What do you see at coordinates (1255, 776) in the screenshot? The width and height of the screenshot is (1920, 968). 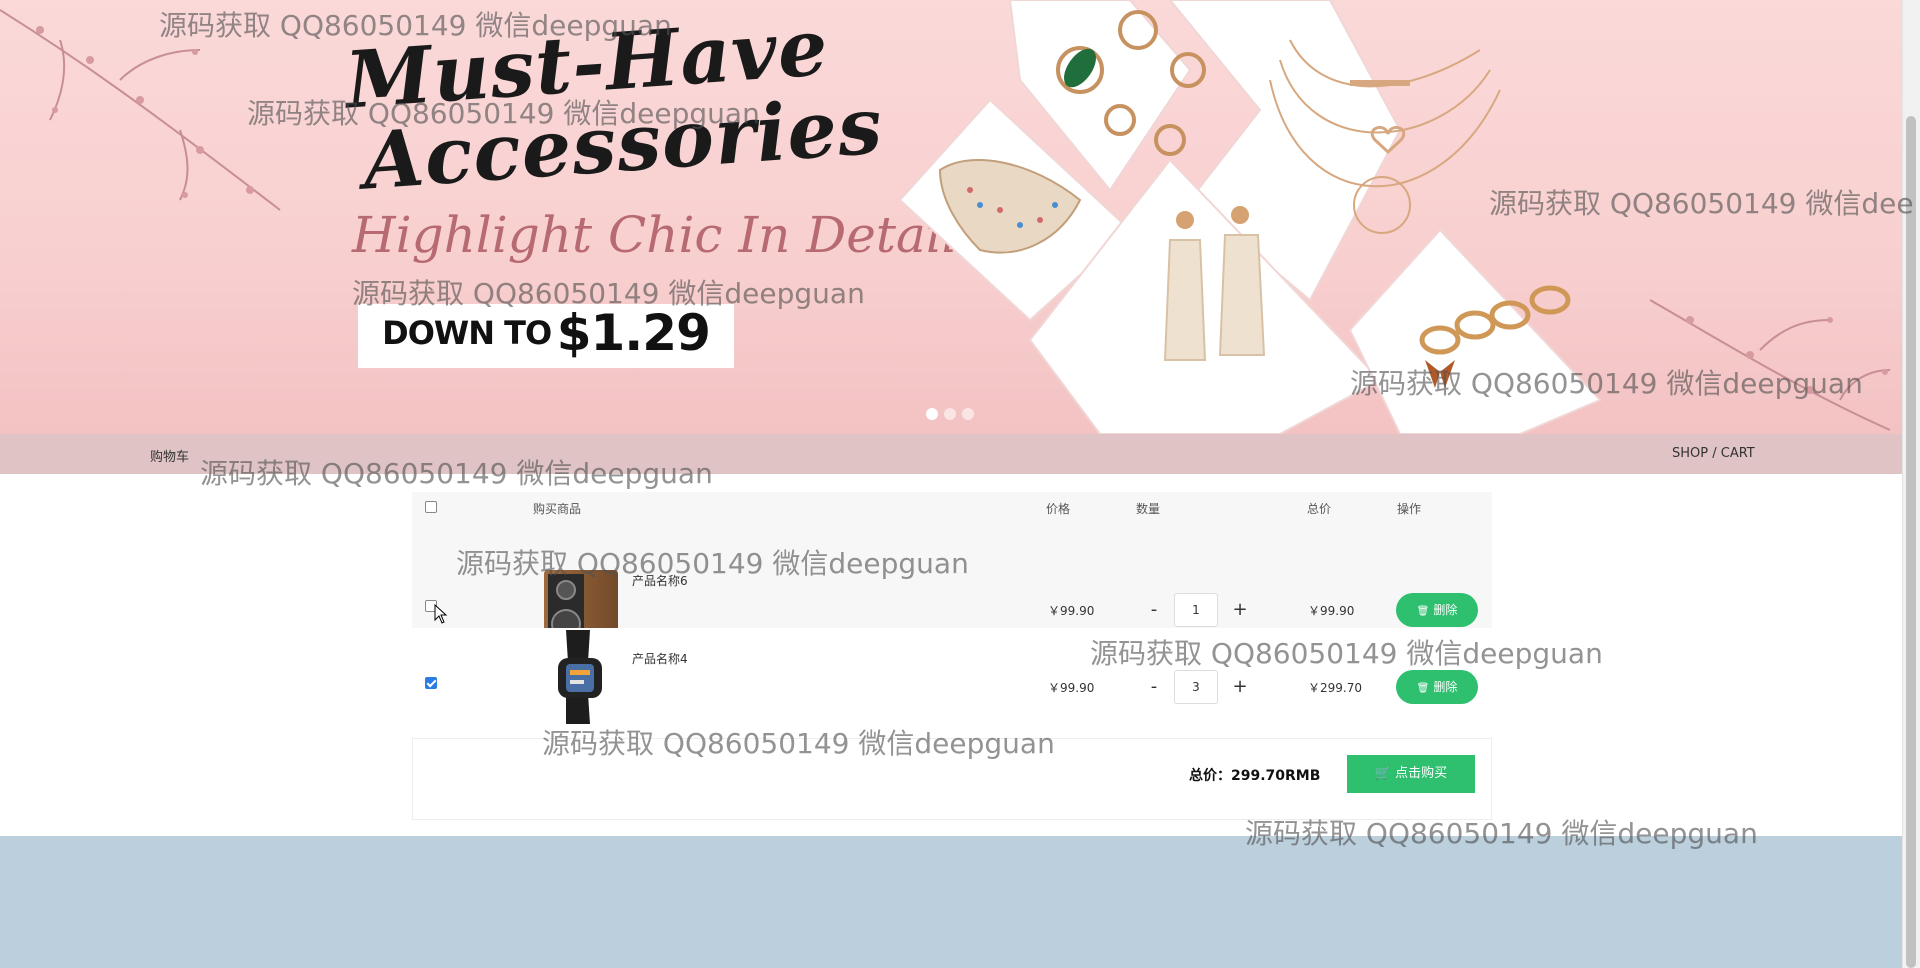 I see `cart-total: 总价：299.70RMB` at bounding box center [1255, 776].